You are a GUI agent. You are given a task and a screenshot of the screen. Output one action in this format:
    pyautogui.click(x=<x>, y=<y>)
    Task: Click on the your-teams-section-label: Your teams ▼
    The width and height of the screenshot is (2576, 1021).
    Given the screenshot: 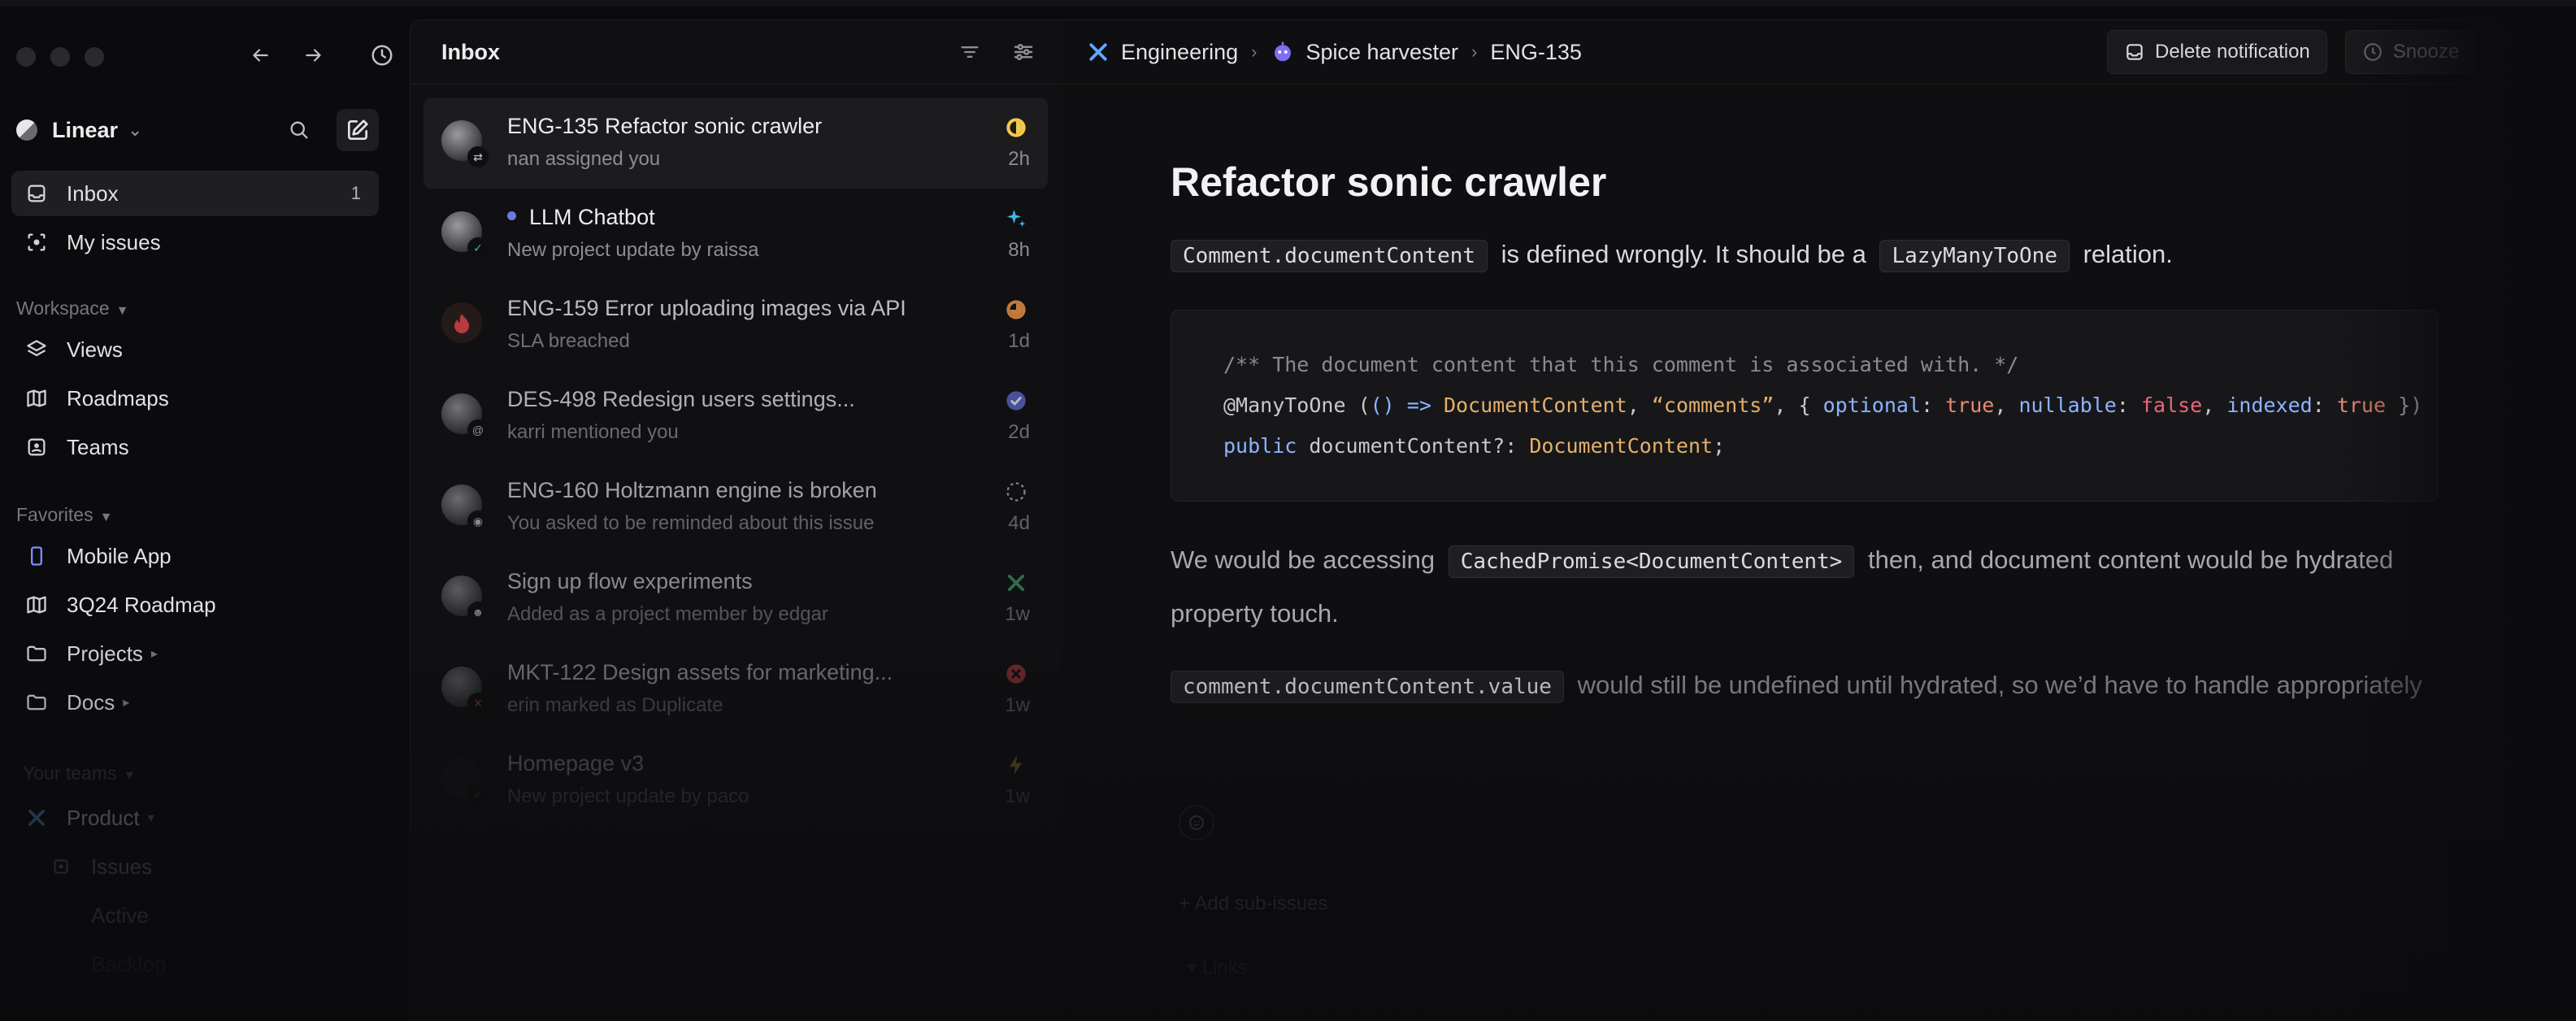 What is the action you would take?
    pyautogui.click(x=79, y=773)
    